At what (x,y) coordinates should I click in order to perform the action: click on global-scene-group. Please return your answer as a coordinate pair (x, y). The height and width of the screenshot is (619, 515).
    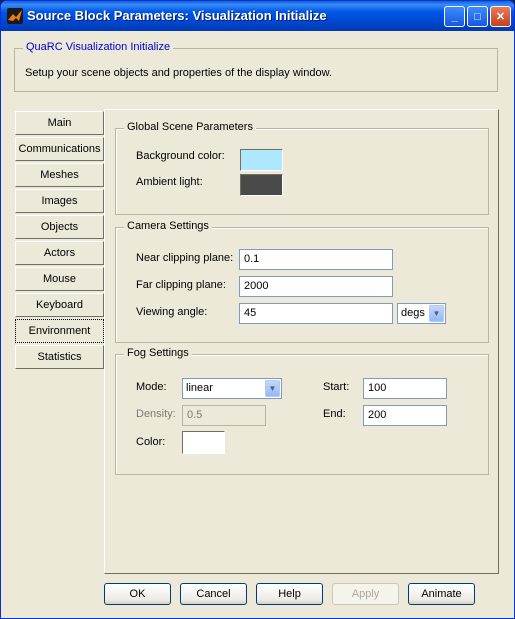
    Looking at the image, I should click on (302, 171).